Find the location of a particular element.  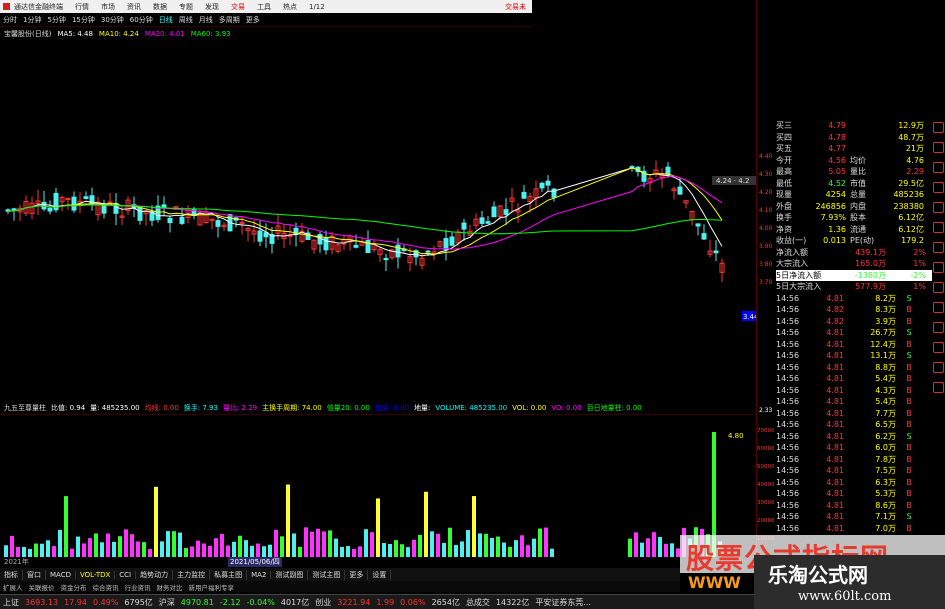

period-tab: 日线 is located at coordinates (166, 20).